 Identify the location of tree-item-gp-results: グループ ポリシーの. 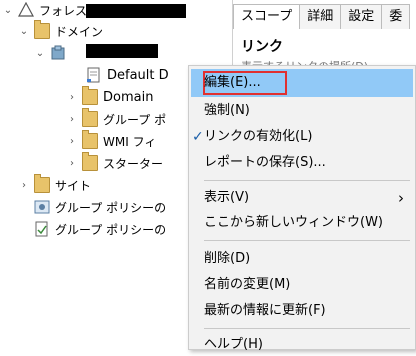
(100, 229).